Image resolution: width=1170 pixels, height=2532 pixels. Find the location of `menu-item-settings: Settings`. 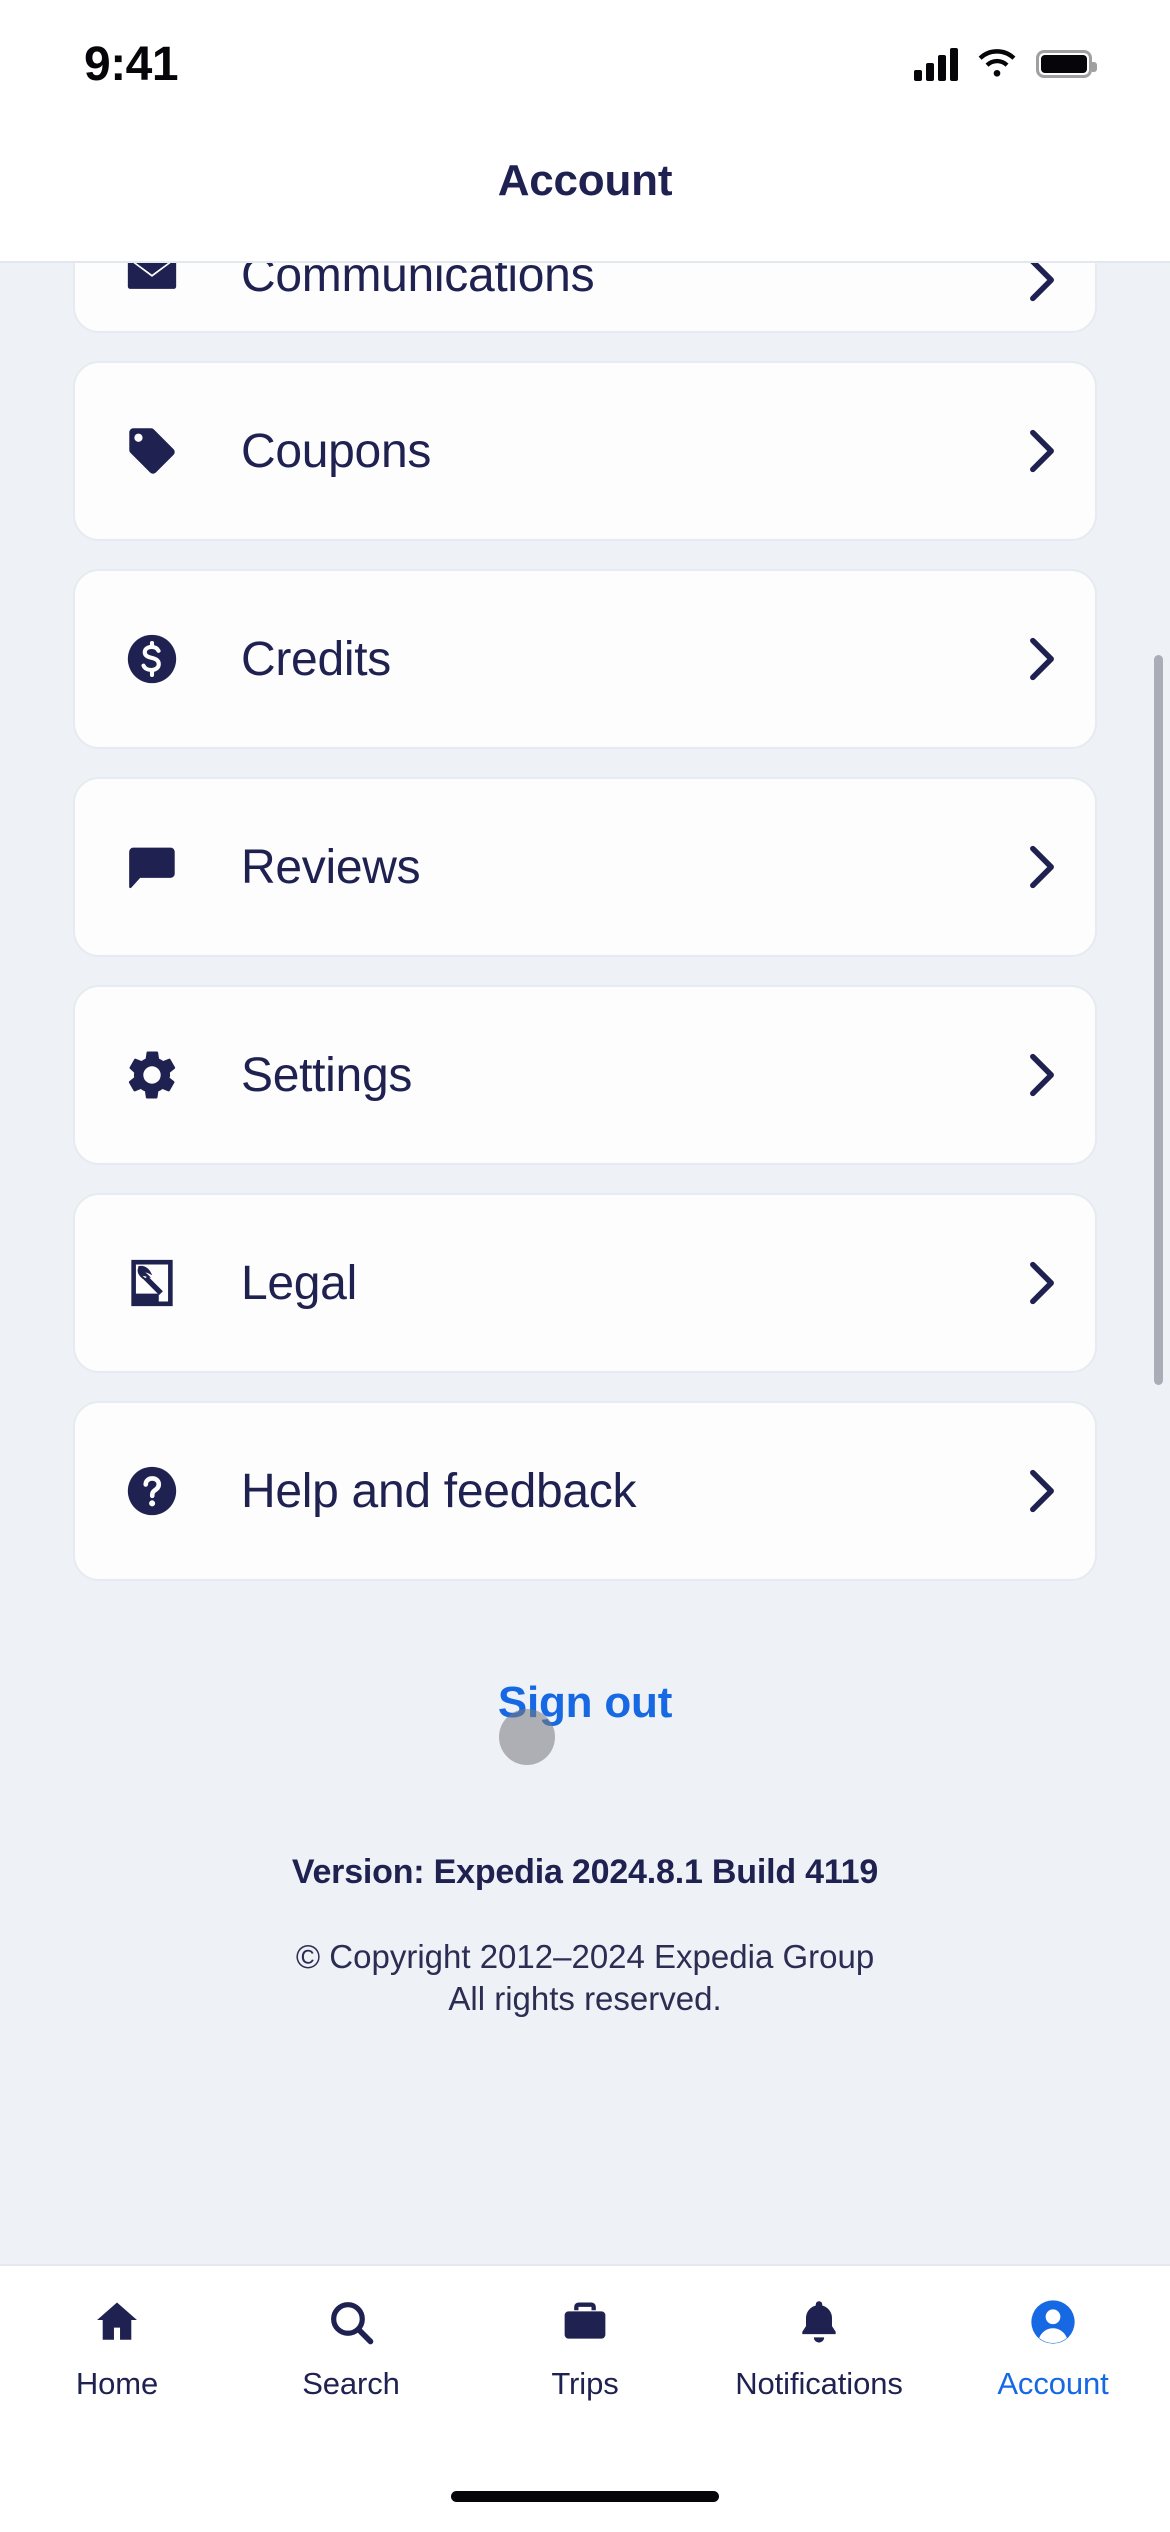

menu-item-settings: Settings is located at coordinates (585, 1075).